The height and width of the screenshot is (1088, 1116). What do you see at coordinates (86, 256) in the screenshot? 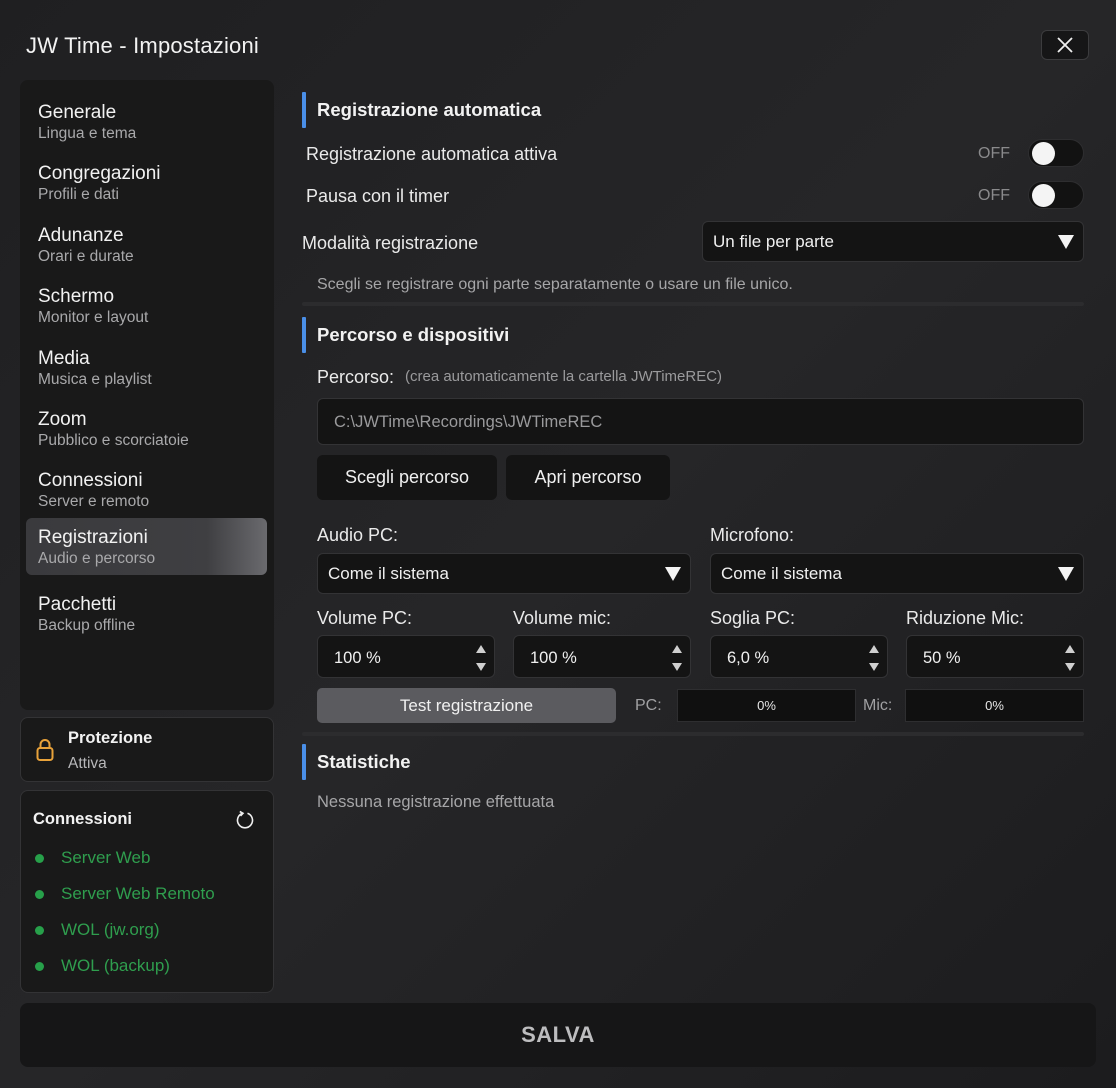
I see `sidebar-item-subtitle: Orari e durate` at bounding box center [86, 256].